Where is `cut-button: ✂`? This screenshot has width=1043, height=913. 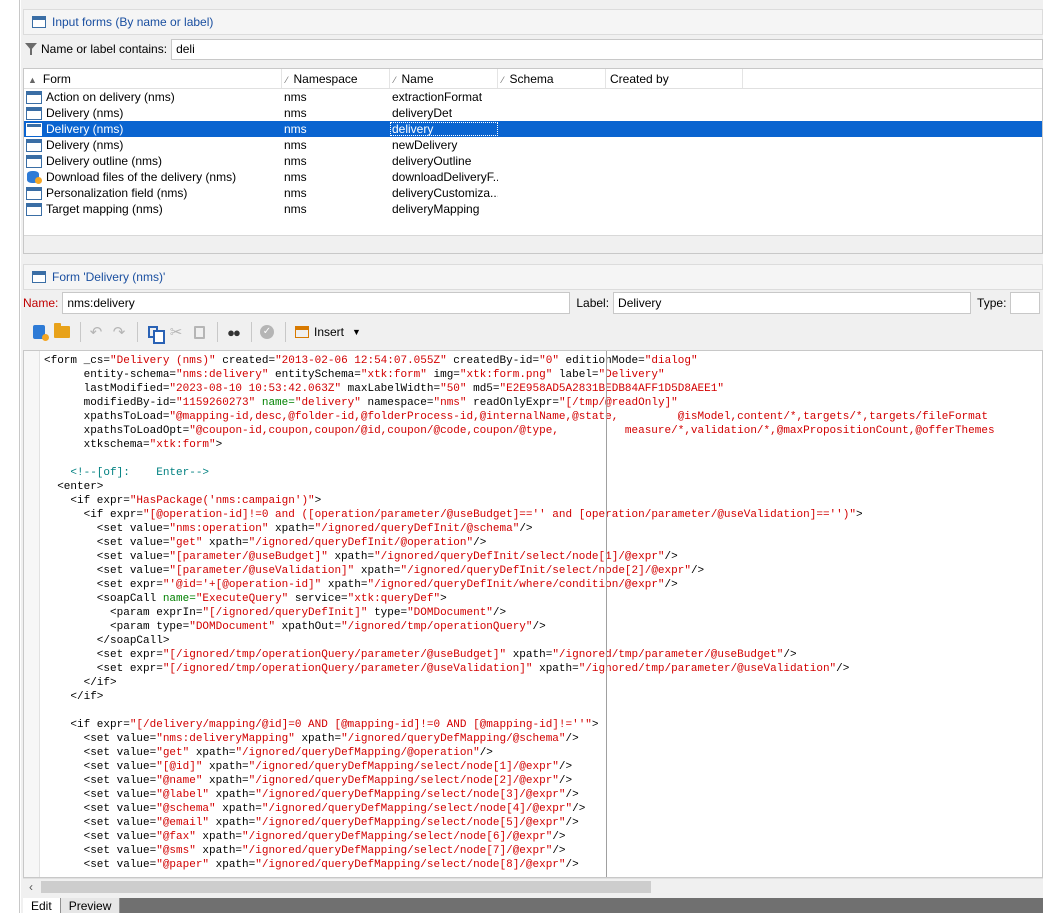
cut-button: ✂ is located at coordinates (176, 332).